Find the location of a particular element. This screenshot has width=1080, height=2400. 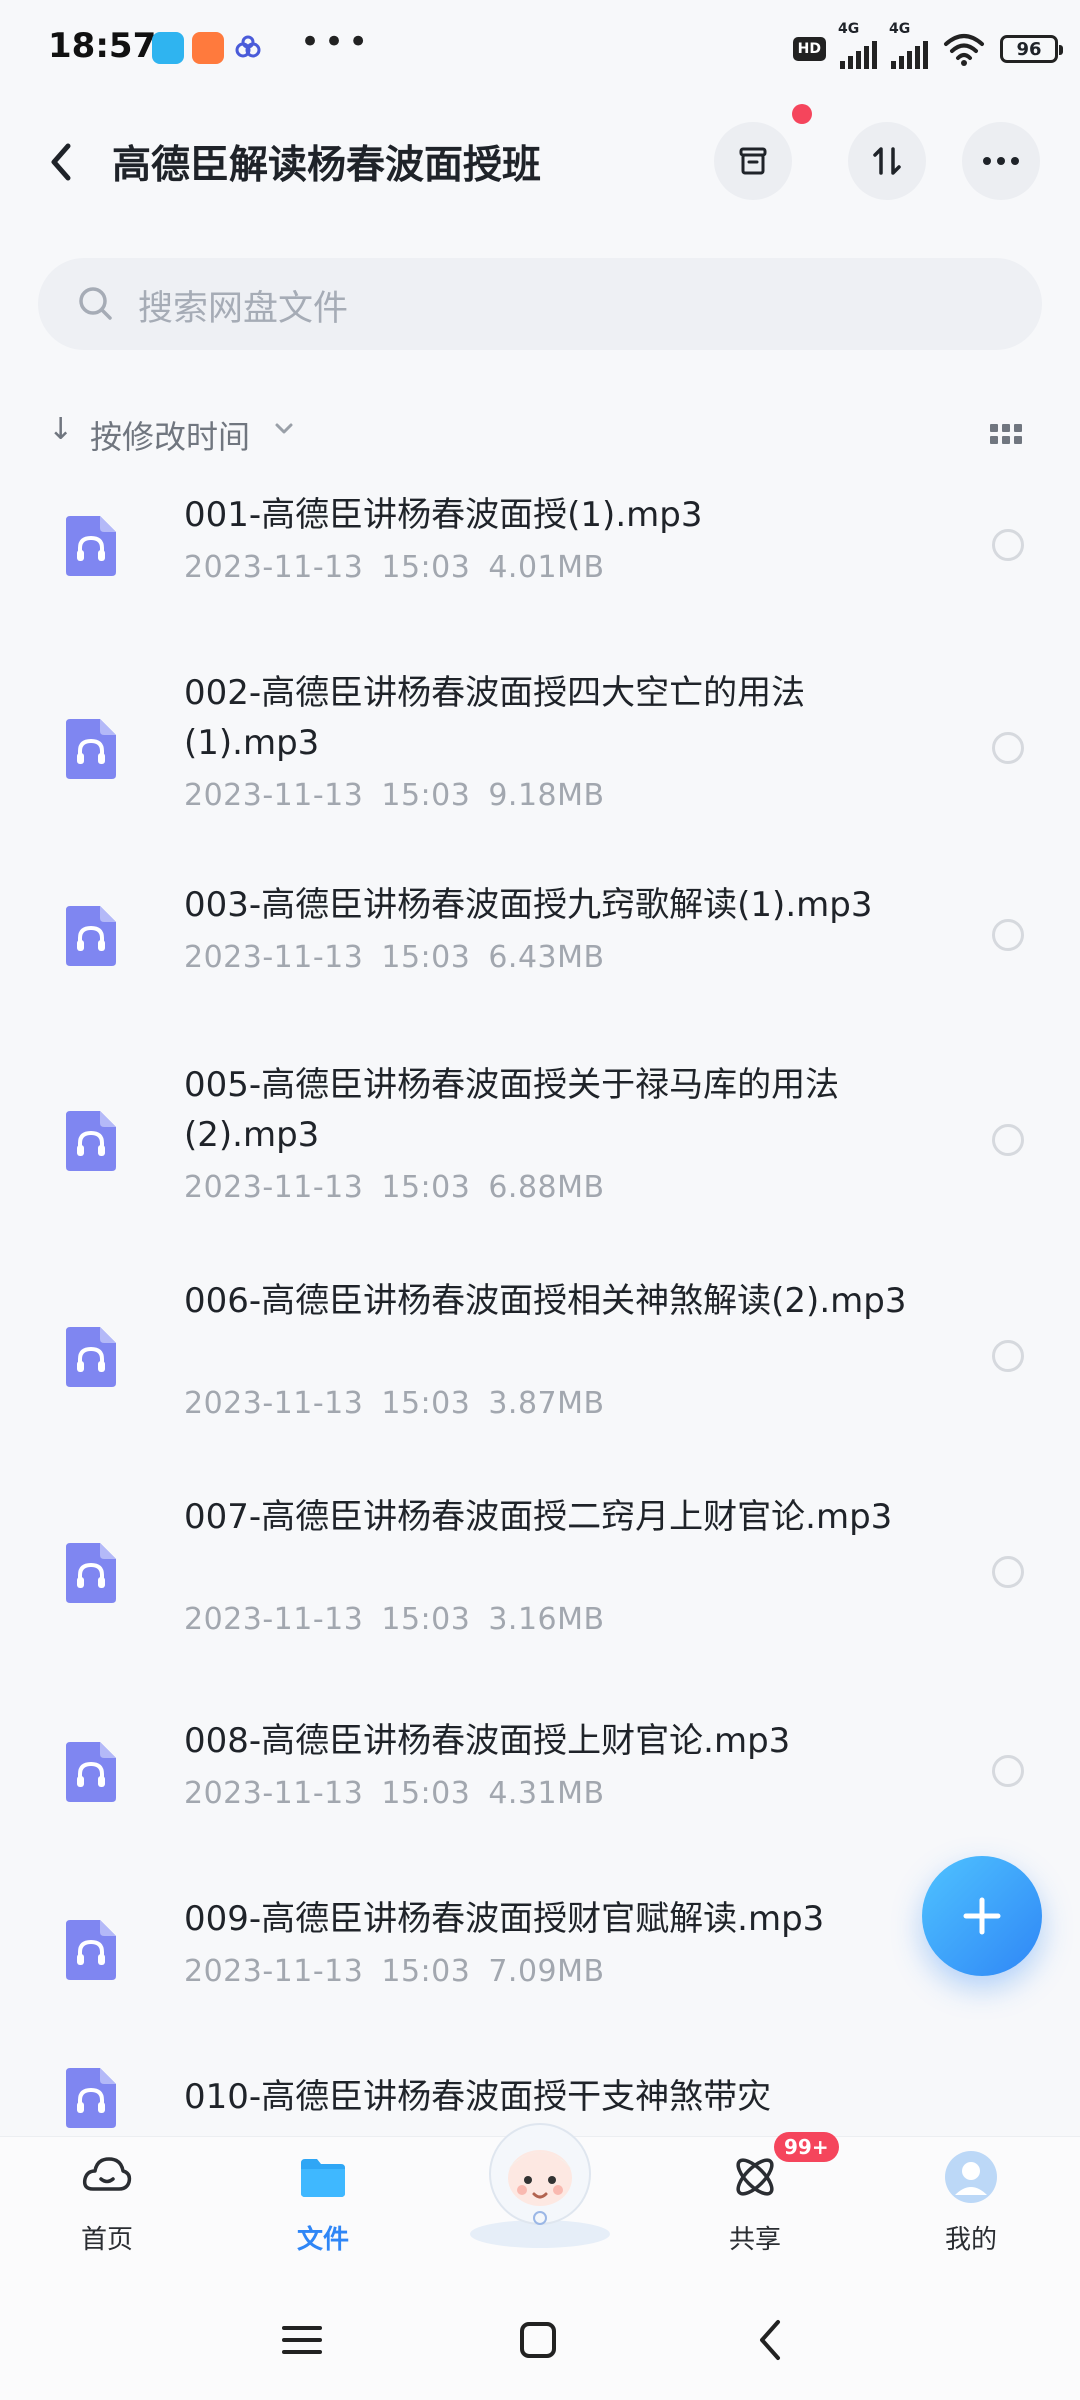

status-time: 18:57 is located at coordinates (102, 46).